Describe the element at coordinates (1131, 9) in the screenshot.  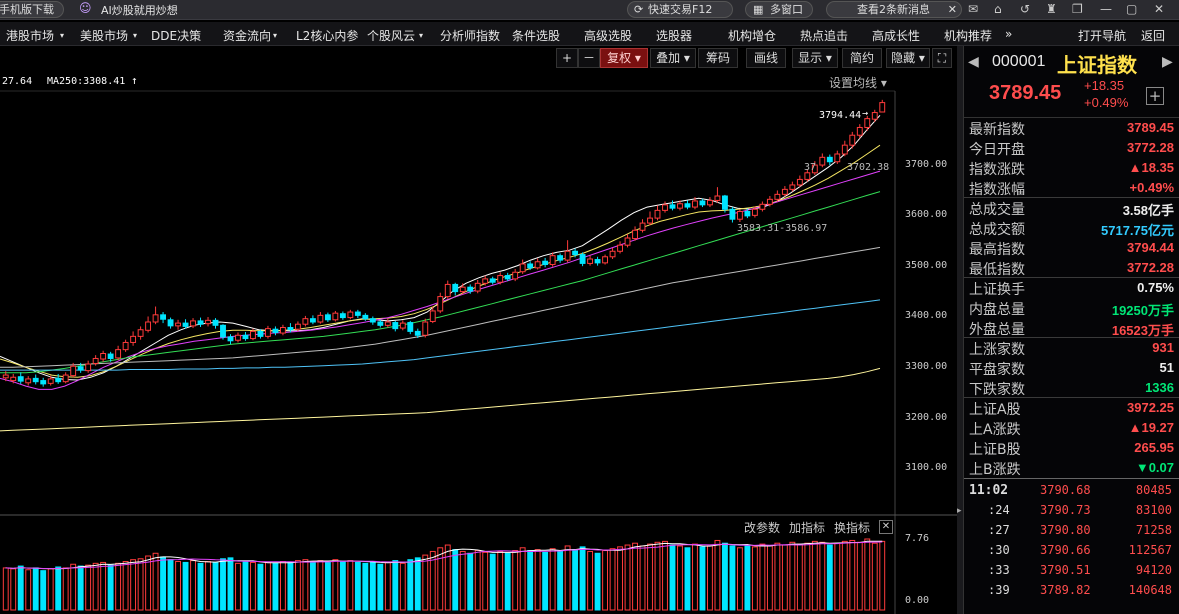
I see `maximize-icon: ▢` at that location.